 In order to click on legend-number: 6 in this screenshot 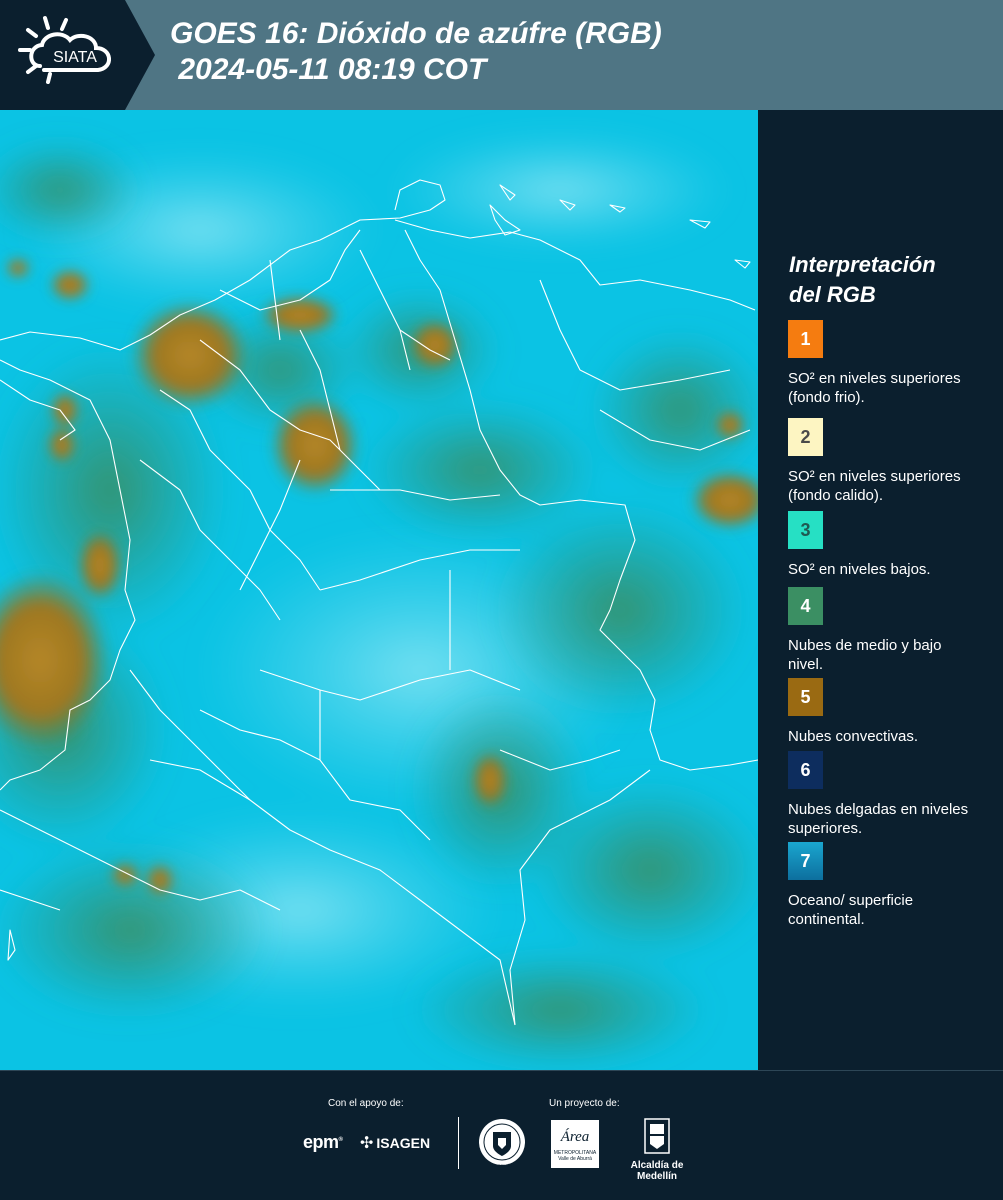, I will do `click(805, 769)`.